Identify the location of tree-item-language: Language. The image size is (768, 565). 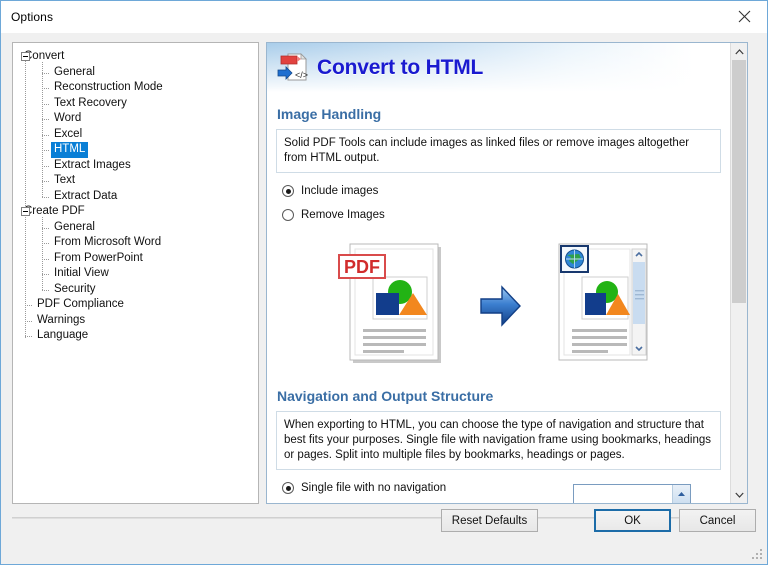
(135, 336).